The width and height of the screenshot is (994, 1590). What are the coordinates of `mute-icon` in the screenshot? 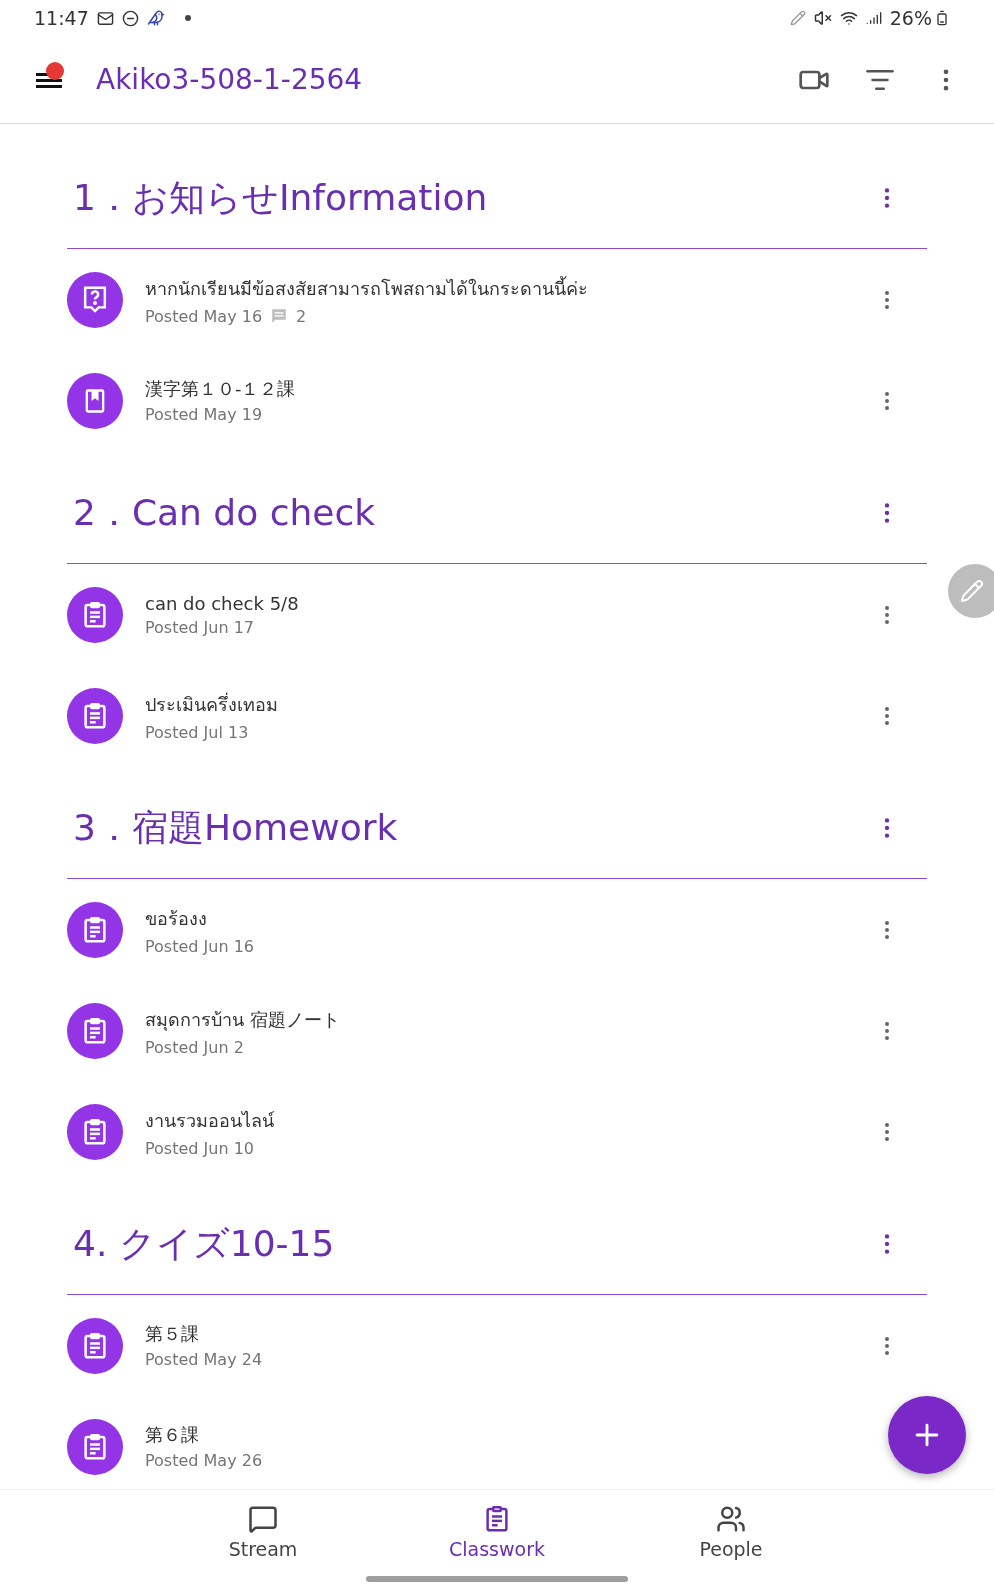 It's located at (822, 18).